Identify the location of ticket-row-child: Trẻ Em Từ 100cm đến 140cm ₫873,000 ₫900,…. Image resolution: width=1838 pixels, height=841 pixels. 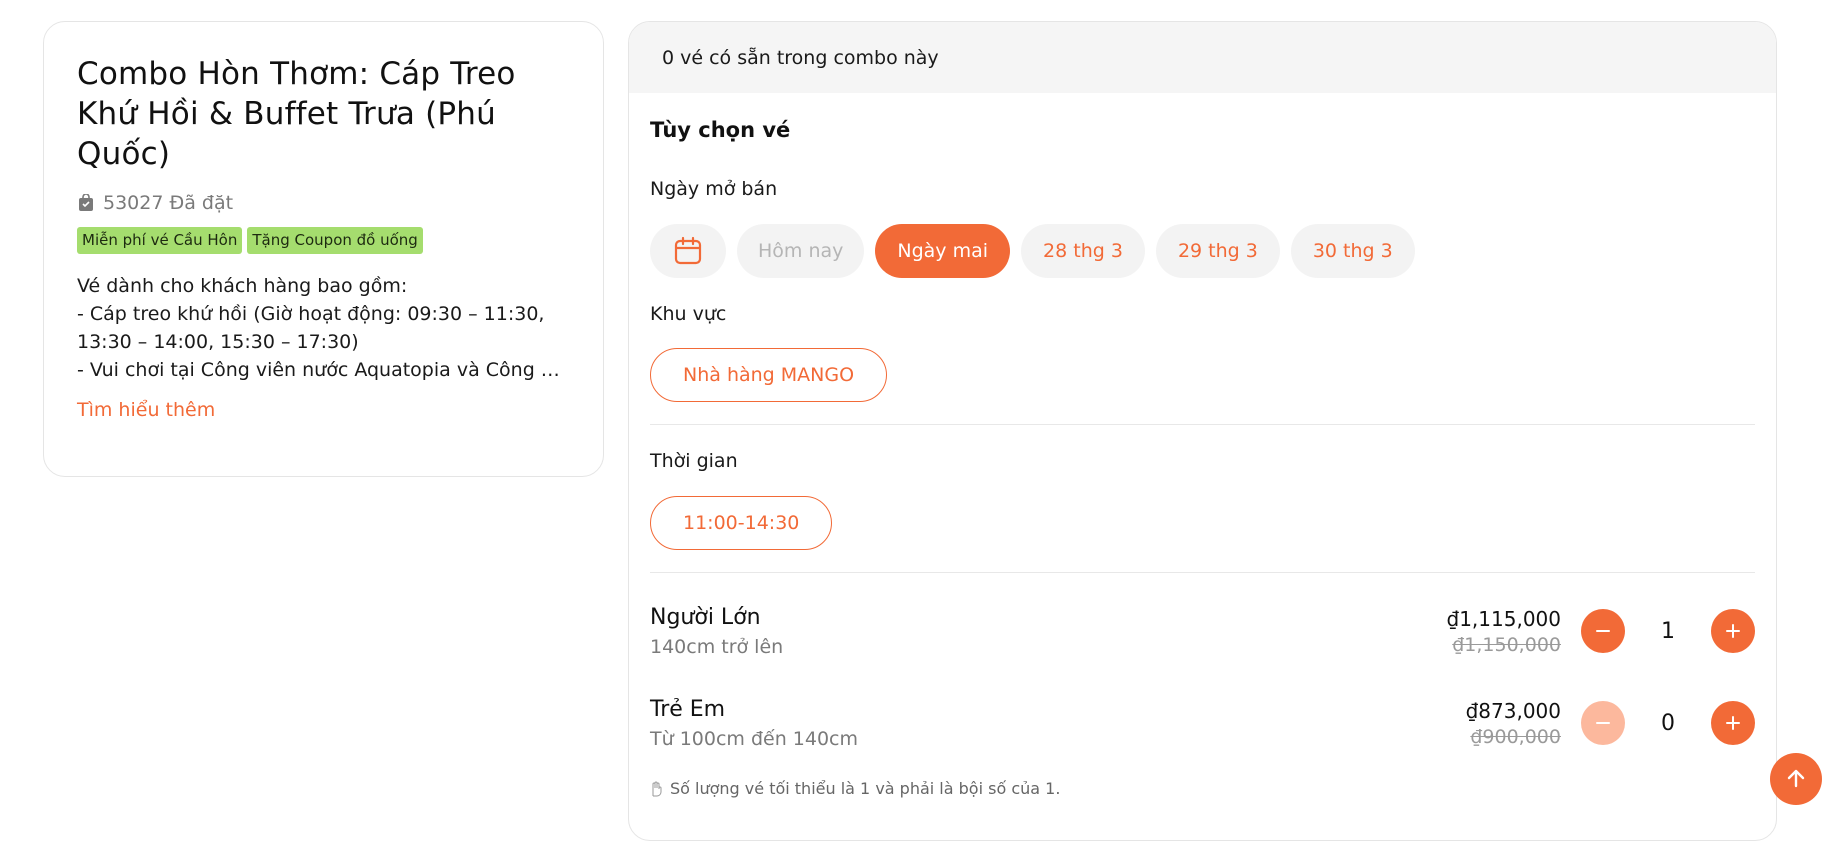
(1202, 723).